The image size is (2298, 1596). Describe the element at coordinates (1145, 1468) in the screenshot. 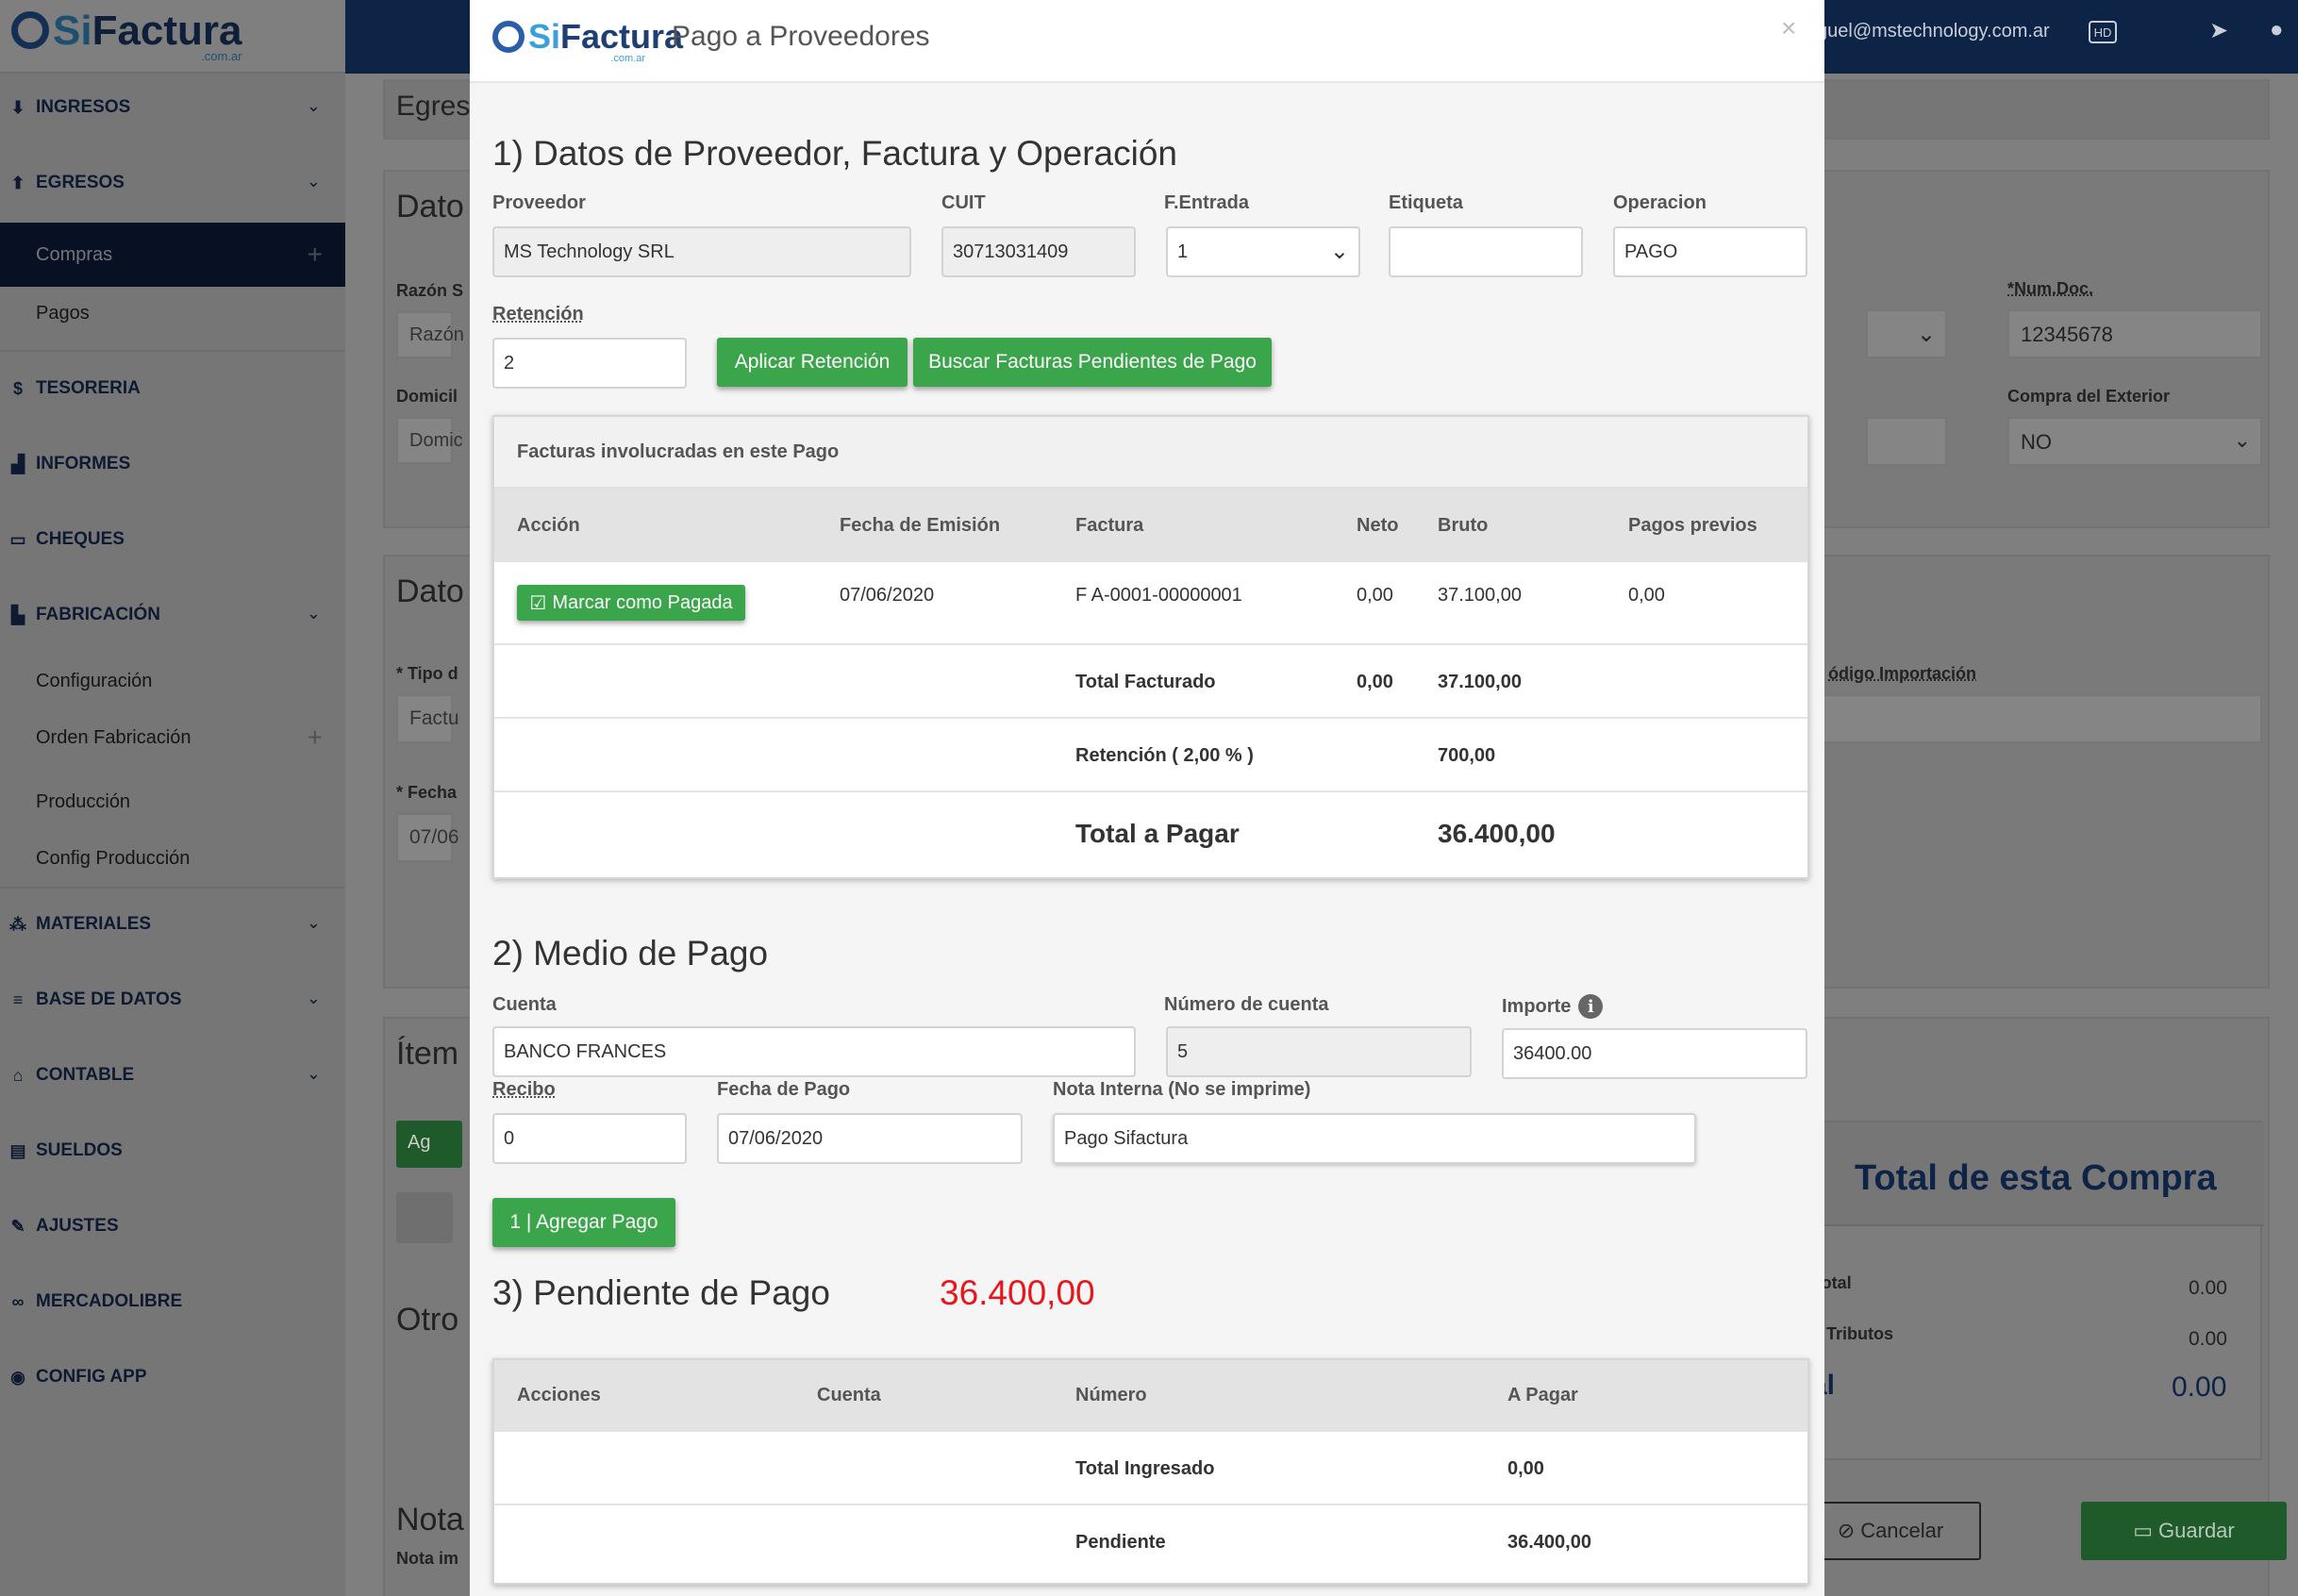

I see `total-ingresado-label: Total Ingresado` at that location.